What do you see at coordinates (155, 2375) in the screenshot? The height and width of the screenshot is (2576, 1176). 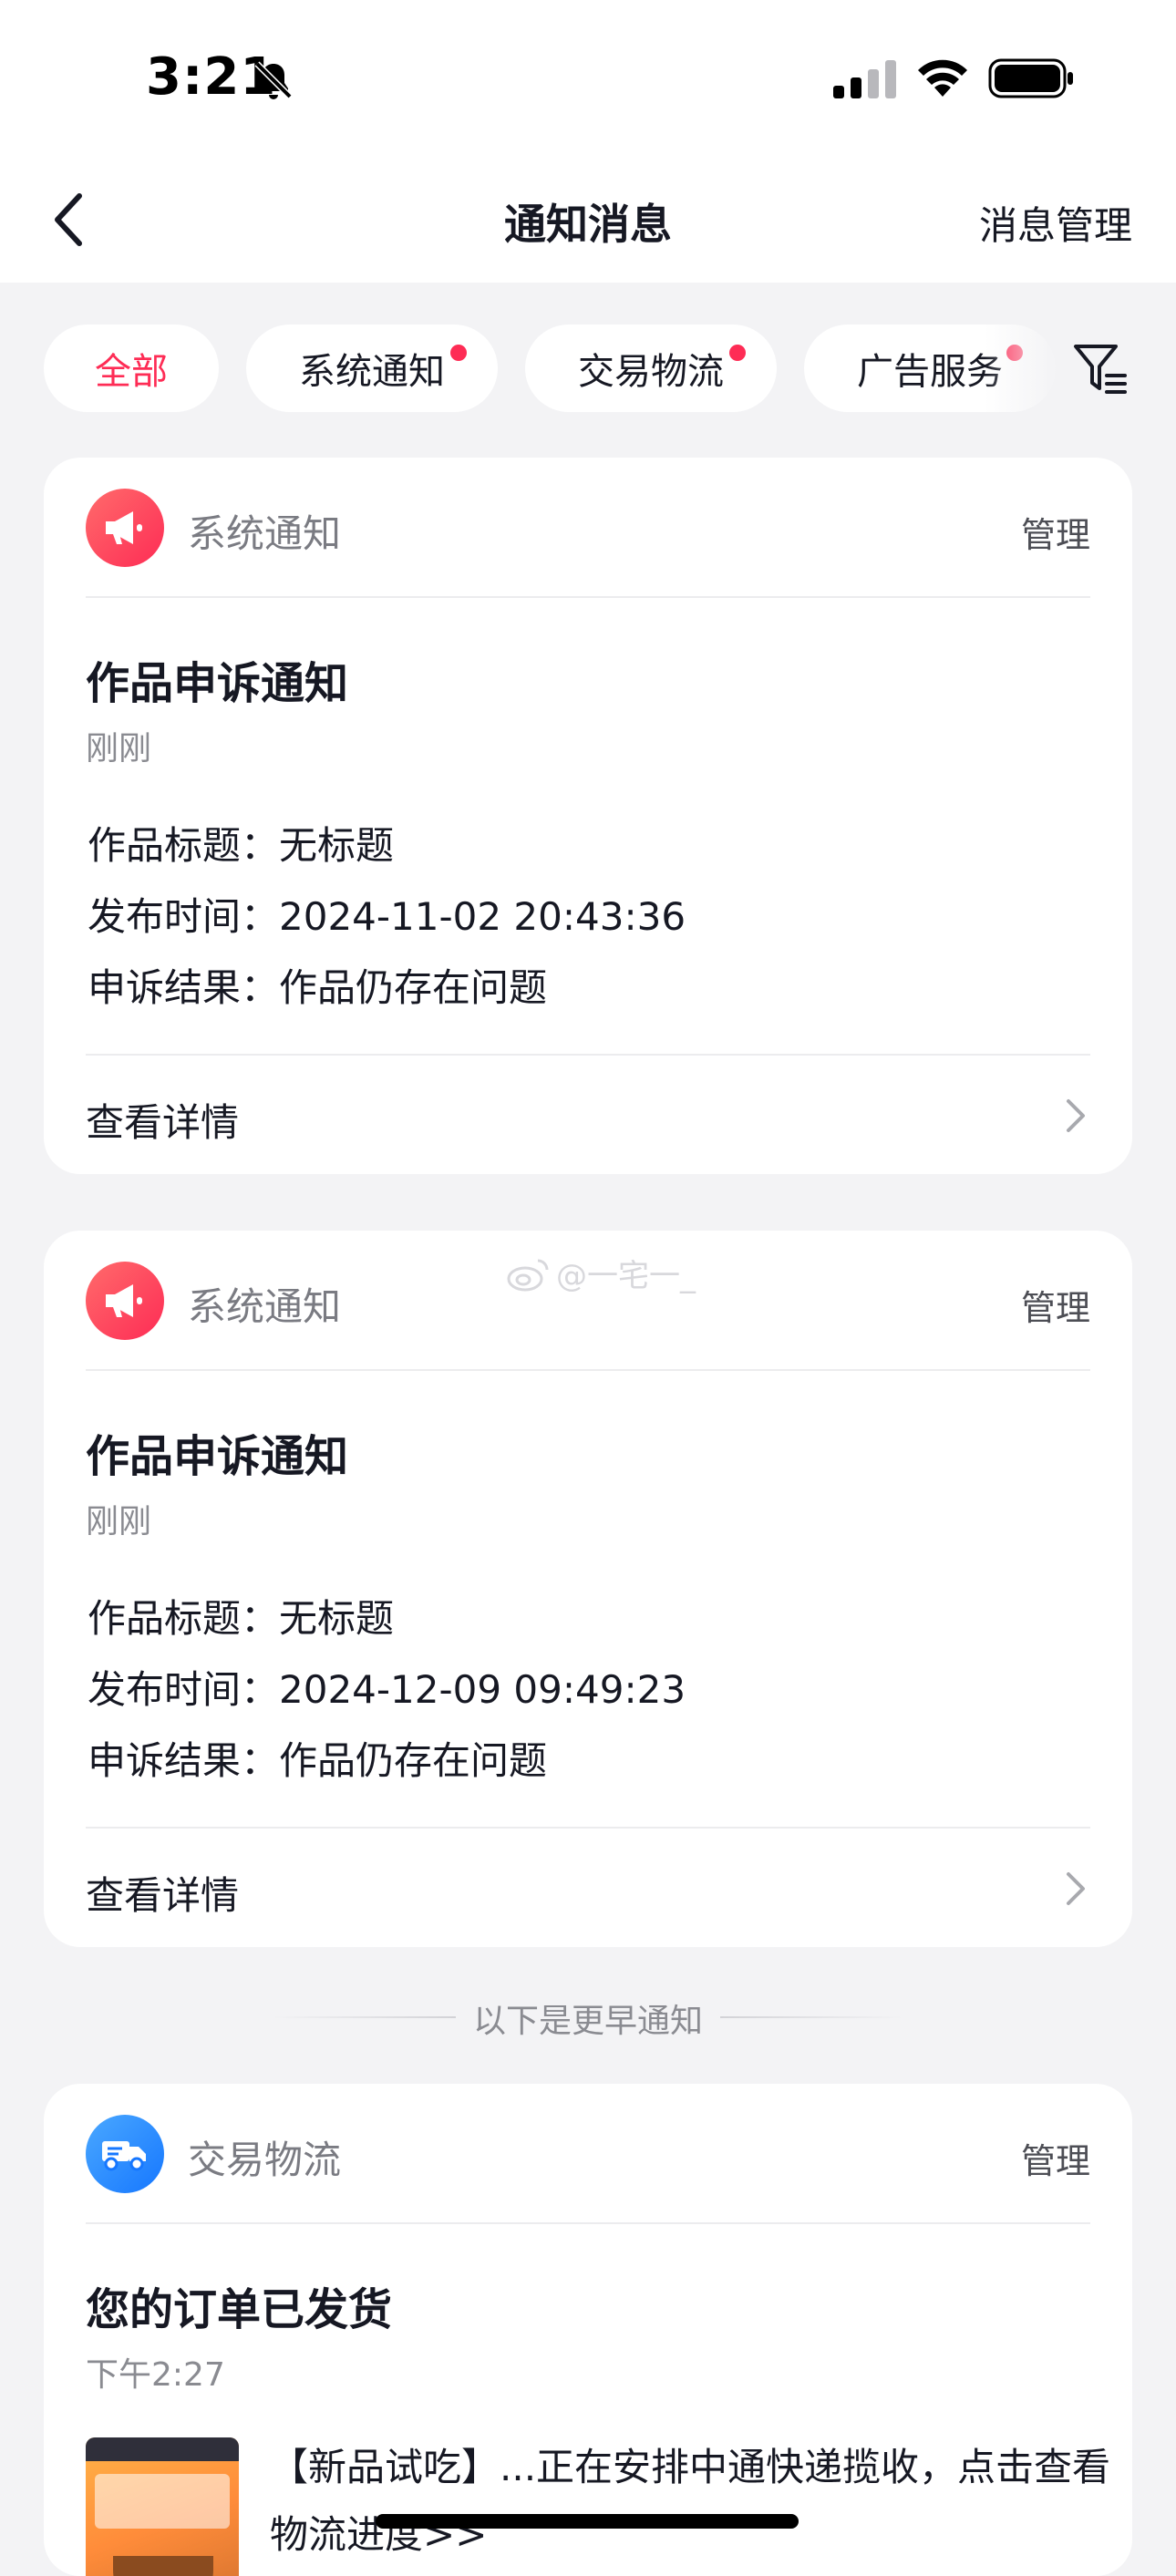 I see `card-time: 下午2:27` at bounding box center [155, 2375].